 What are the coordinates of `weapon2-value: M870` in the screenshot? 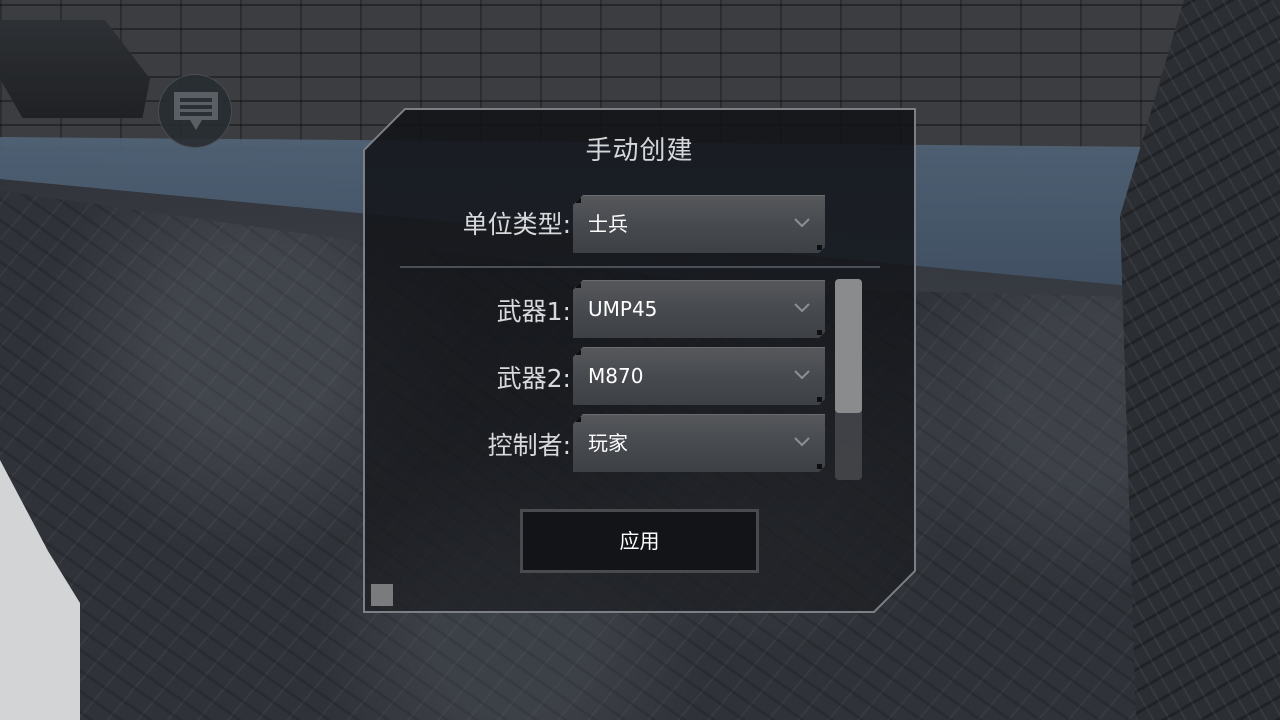 It's located at (616, 376).